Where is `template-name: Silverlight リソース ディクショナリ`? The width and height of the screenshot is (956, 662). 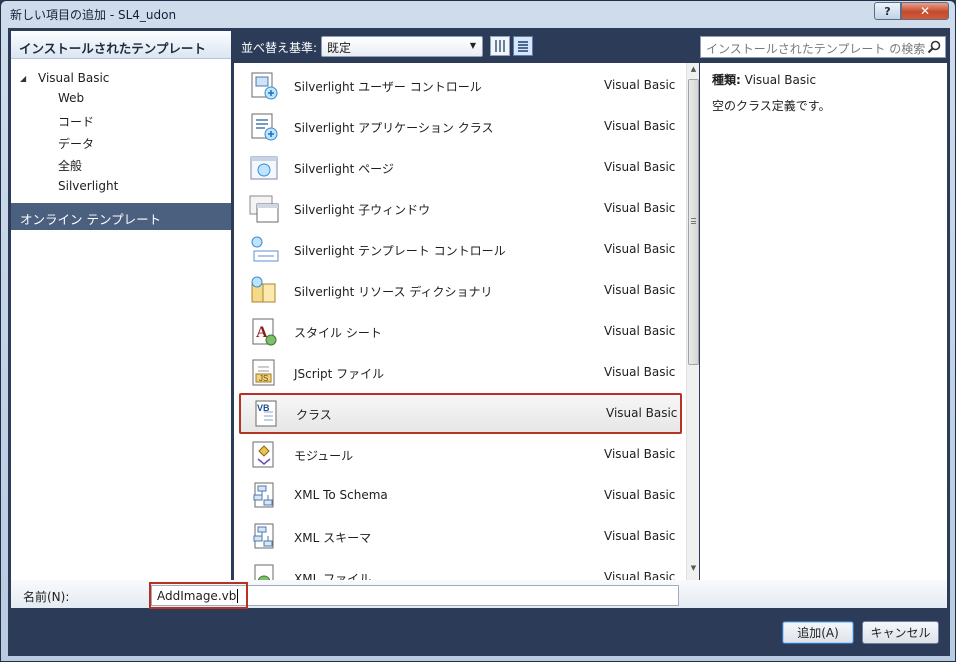 template-name: Silverlight リソース ディクショナリ is located at coordinates (393, 292).